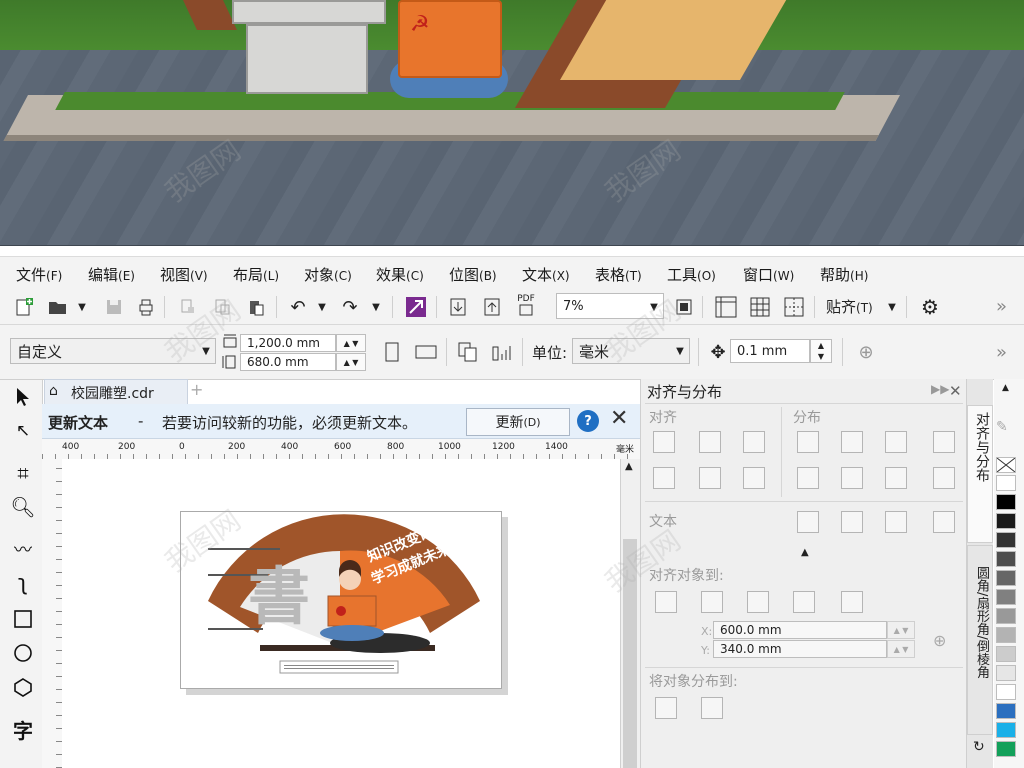  I want to click on menu-edit: 编辑(E), so click(111, 274).